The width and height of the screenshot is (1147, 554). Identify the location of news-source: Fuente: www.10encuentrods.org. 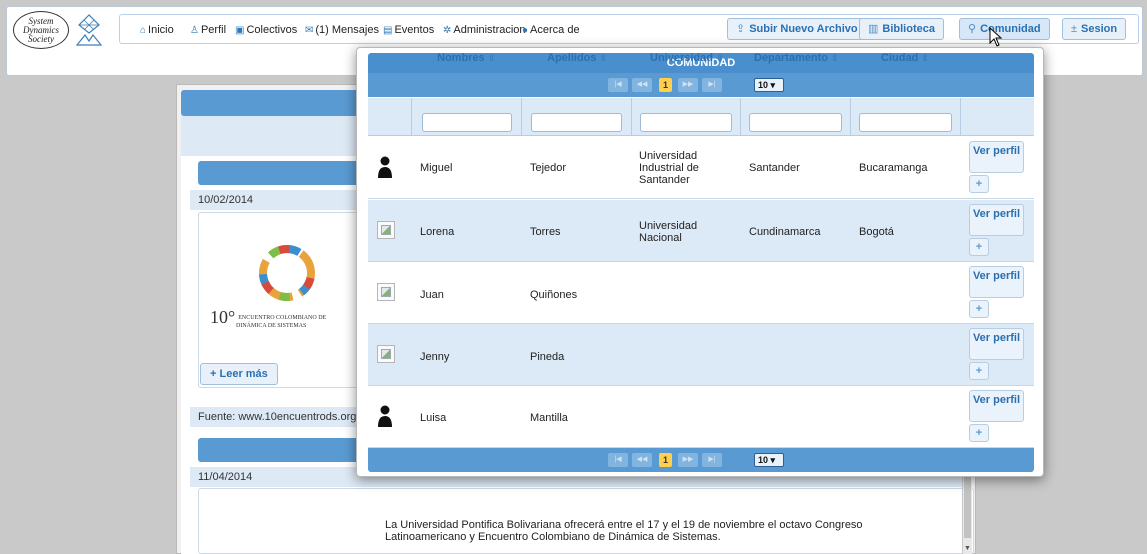
(280, 417).